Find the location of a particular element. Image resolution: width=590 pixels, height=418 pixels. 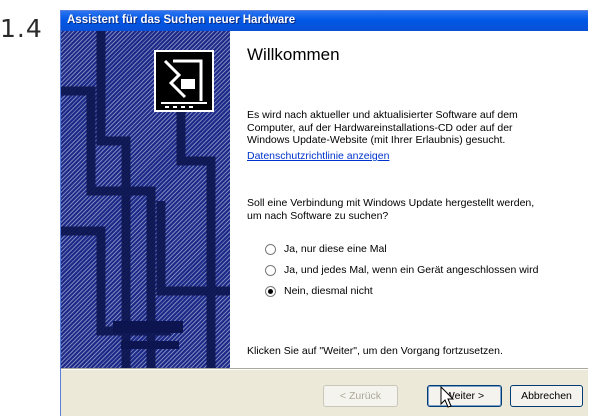

radio-button-selected is located at coordinates (270, 291).